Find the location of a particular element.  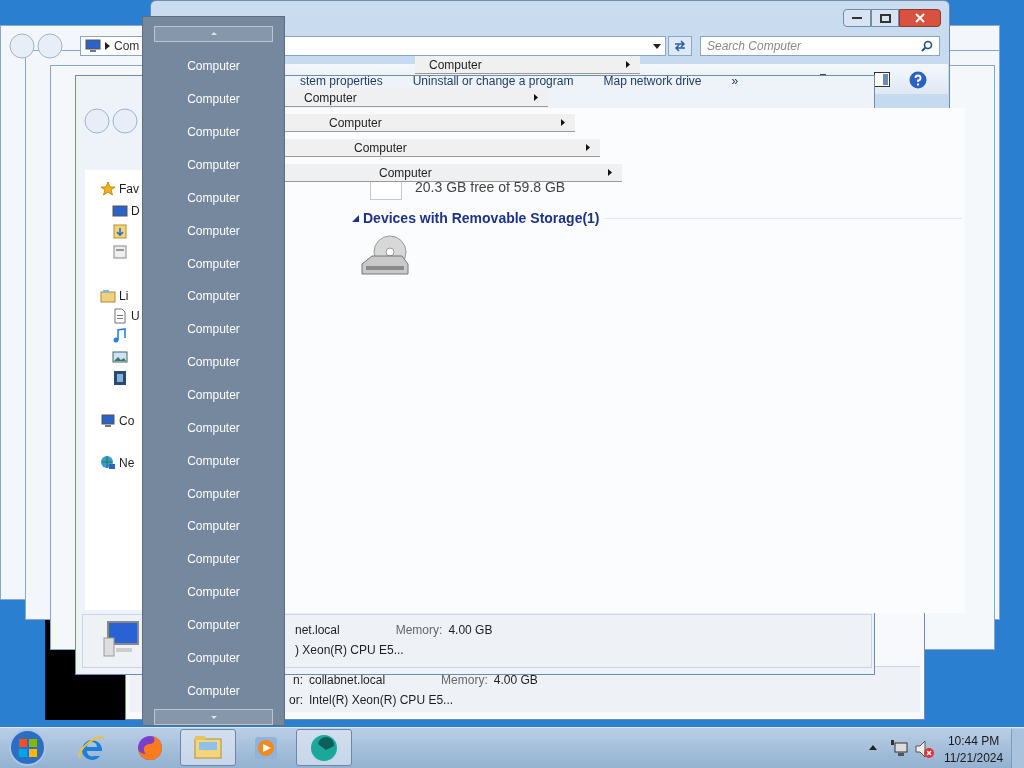

speaker-muted-icon is located at coordinates (924, 749).